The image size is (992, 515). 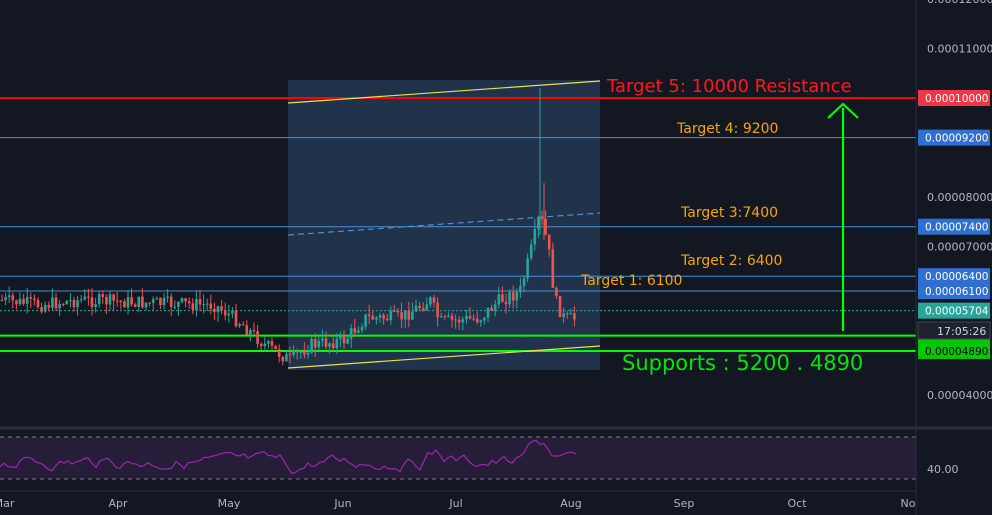 What do you see at coordinates (943, 469) in the screenshot?
I see `rsi-tick-label: 40.00` at bounding box center [943, 469].